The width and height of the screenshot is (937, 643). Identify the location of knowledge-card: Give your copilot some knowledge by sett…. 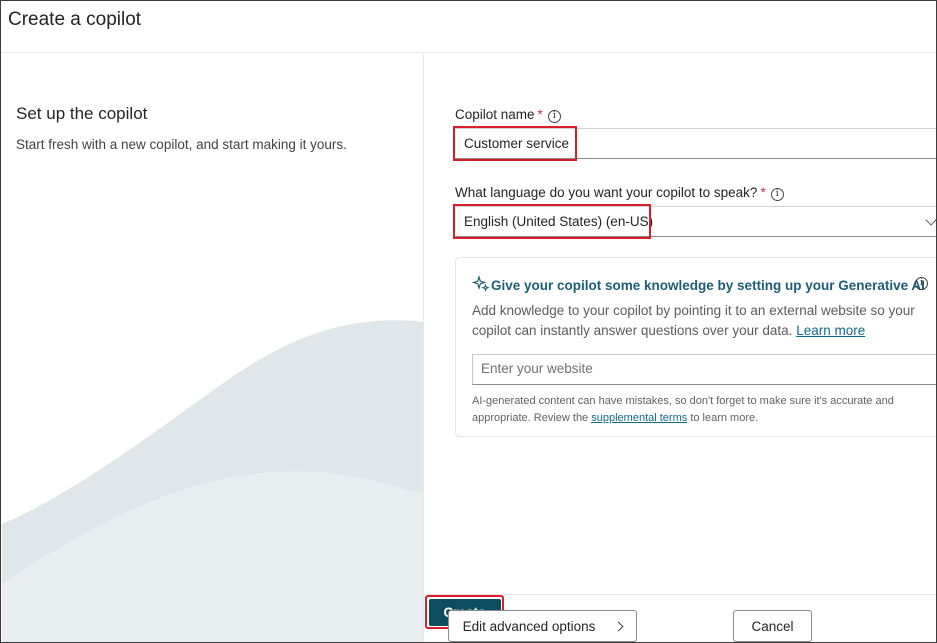
(695, 347).